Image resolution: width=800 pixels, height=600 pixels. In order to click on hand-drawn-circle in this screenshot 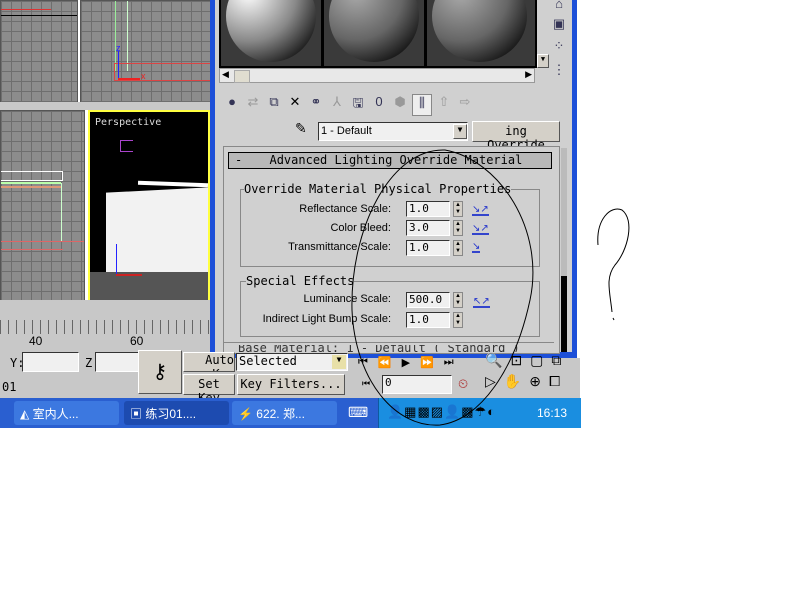, I will do `click(442, 287)`.